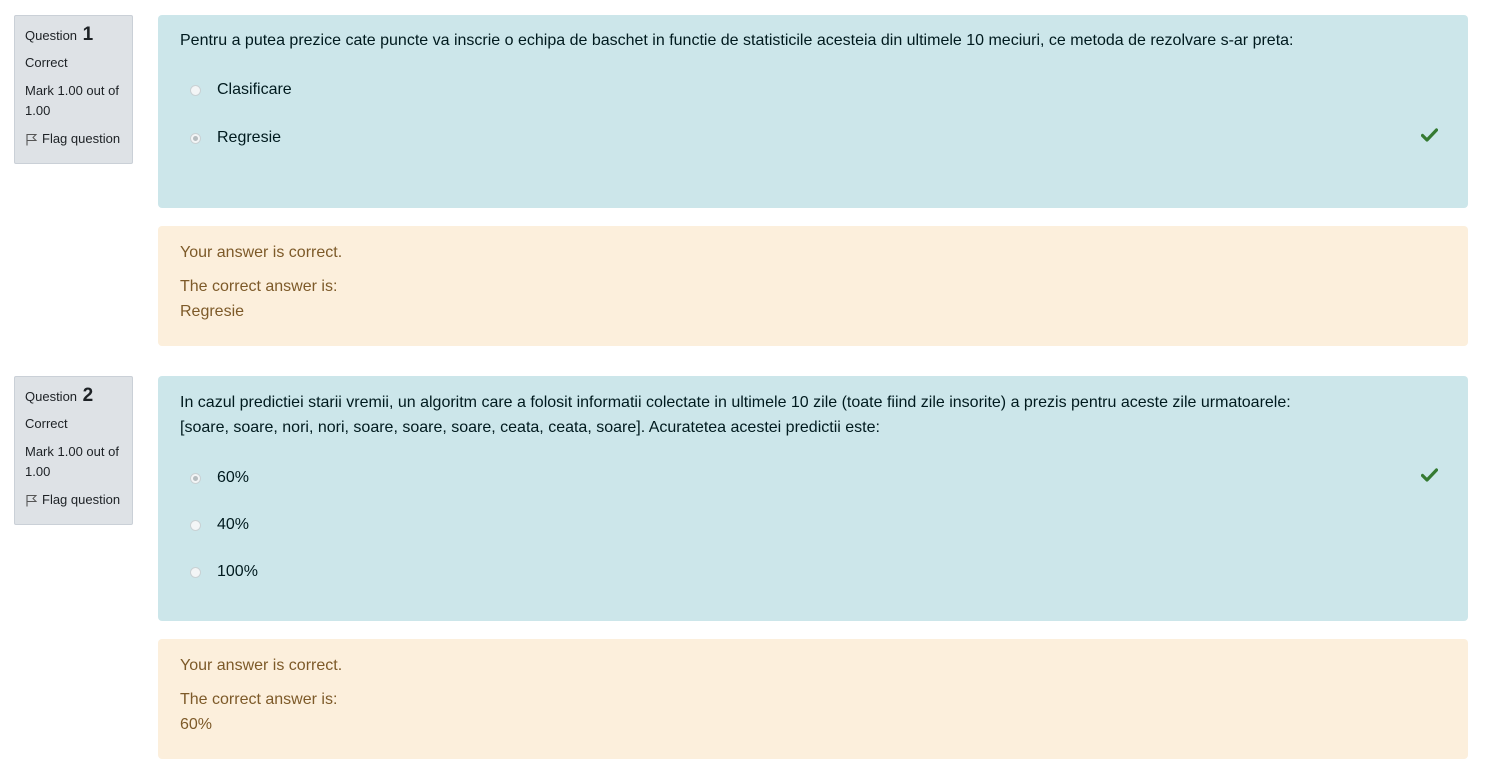 The image size is (1488, 782). Describe the element at coordinates (212, 311) in the screenshot. I see `right-answer-value: Regresie` at that location.